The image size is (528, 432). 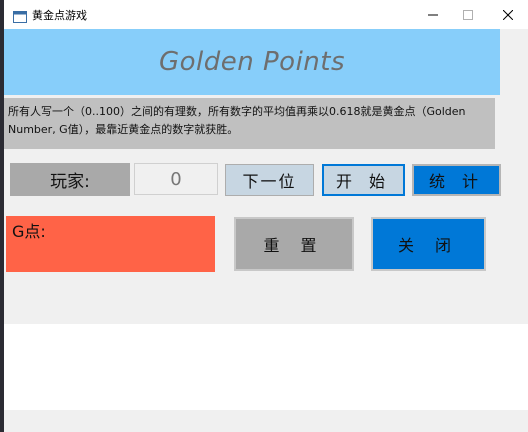 I want to click on reset-button: 重 置, so click(x=294, y=244).